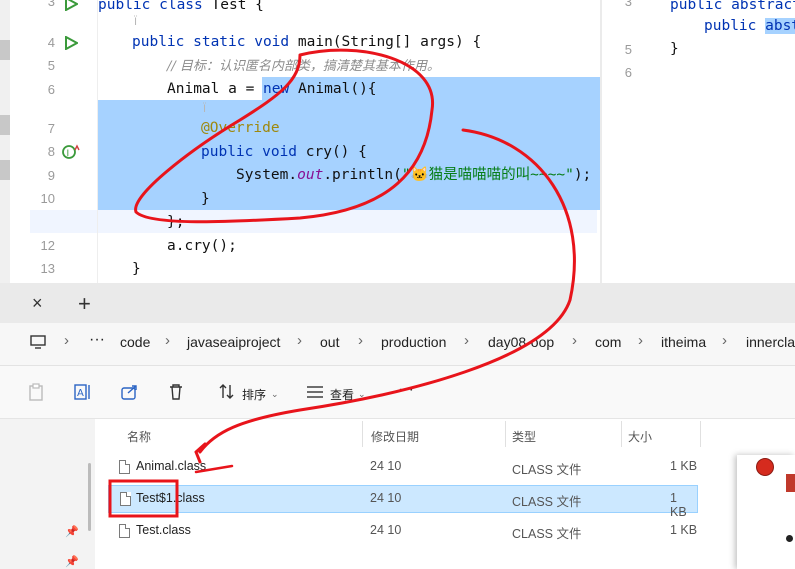  I want to click on rename-icon: A, so click(83, 392).